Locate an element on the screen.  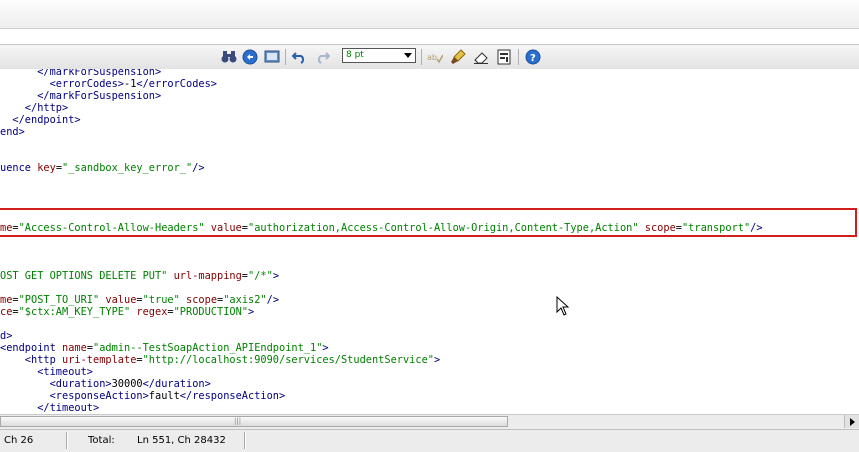
code-line: end> is located at coordinates (12, 132).